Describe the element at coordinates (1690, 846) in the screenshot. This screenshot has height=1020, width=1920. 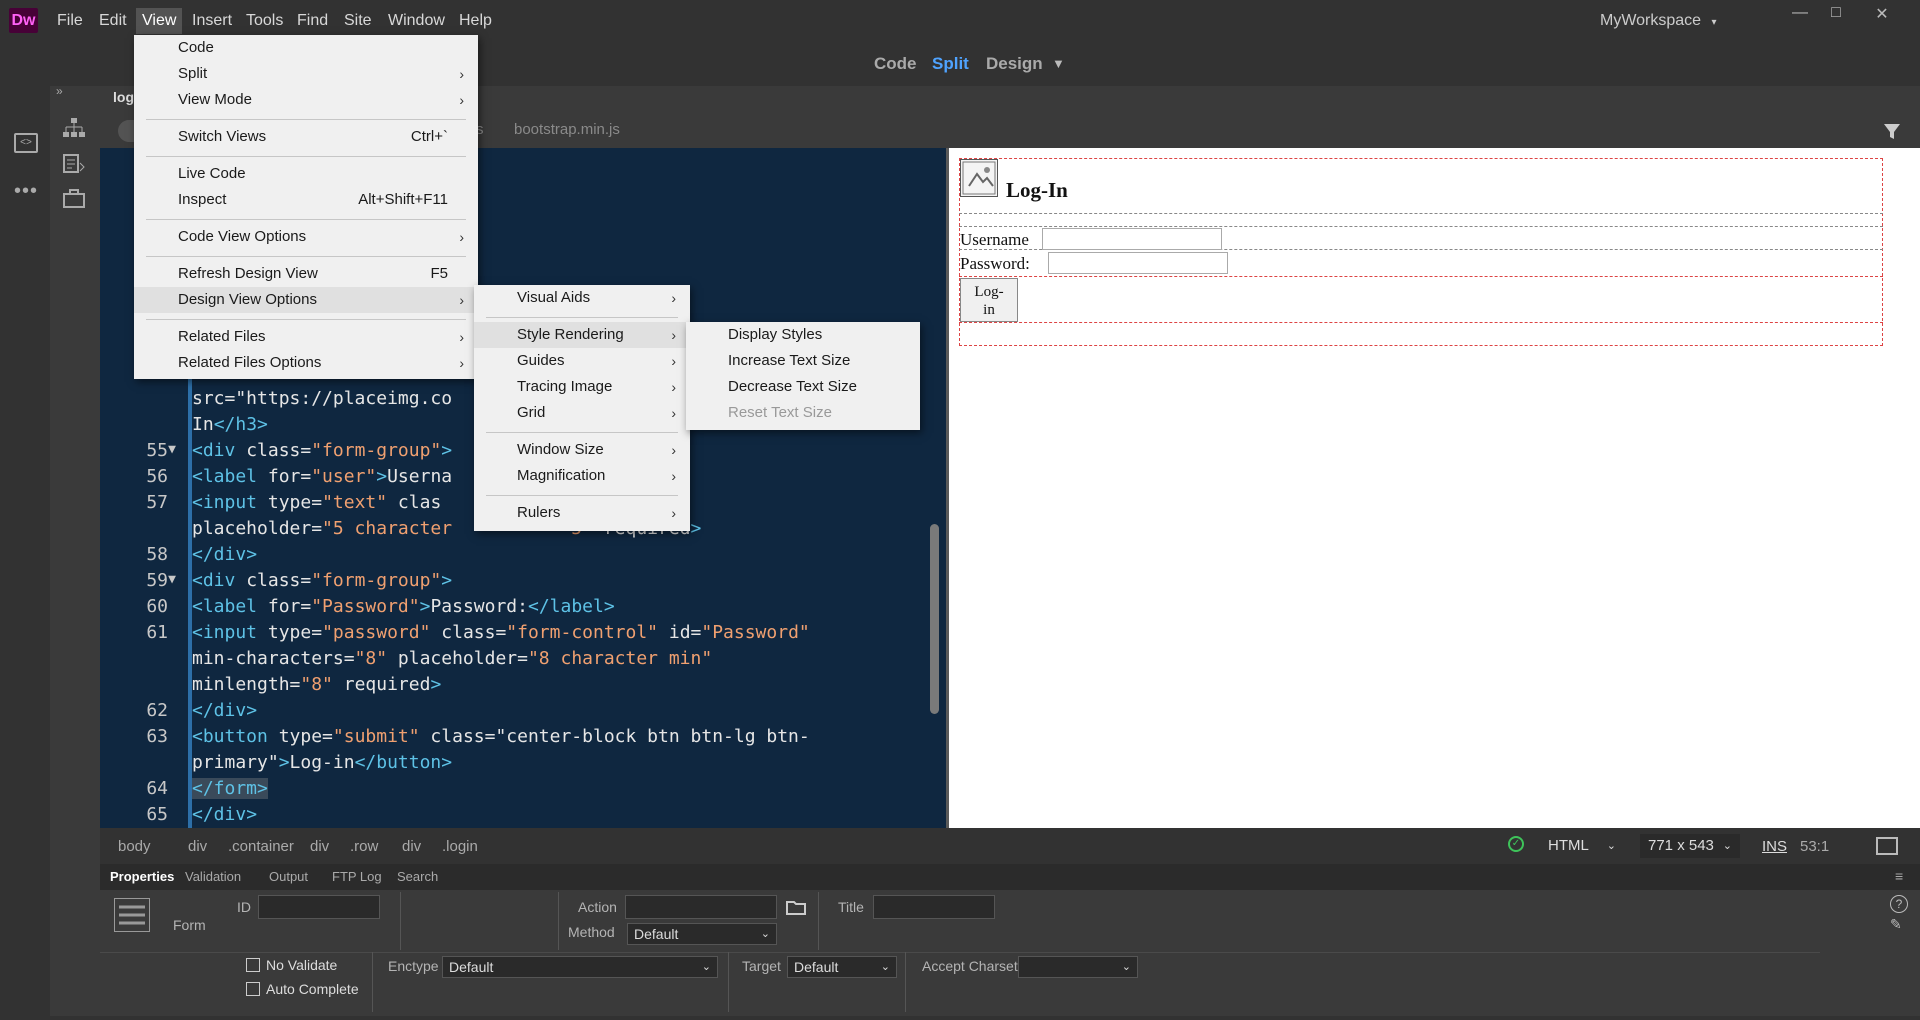
I see `window-size-select: 771 x 543 ⌄` at that location.